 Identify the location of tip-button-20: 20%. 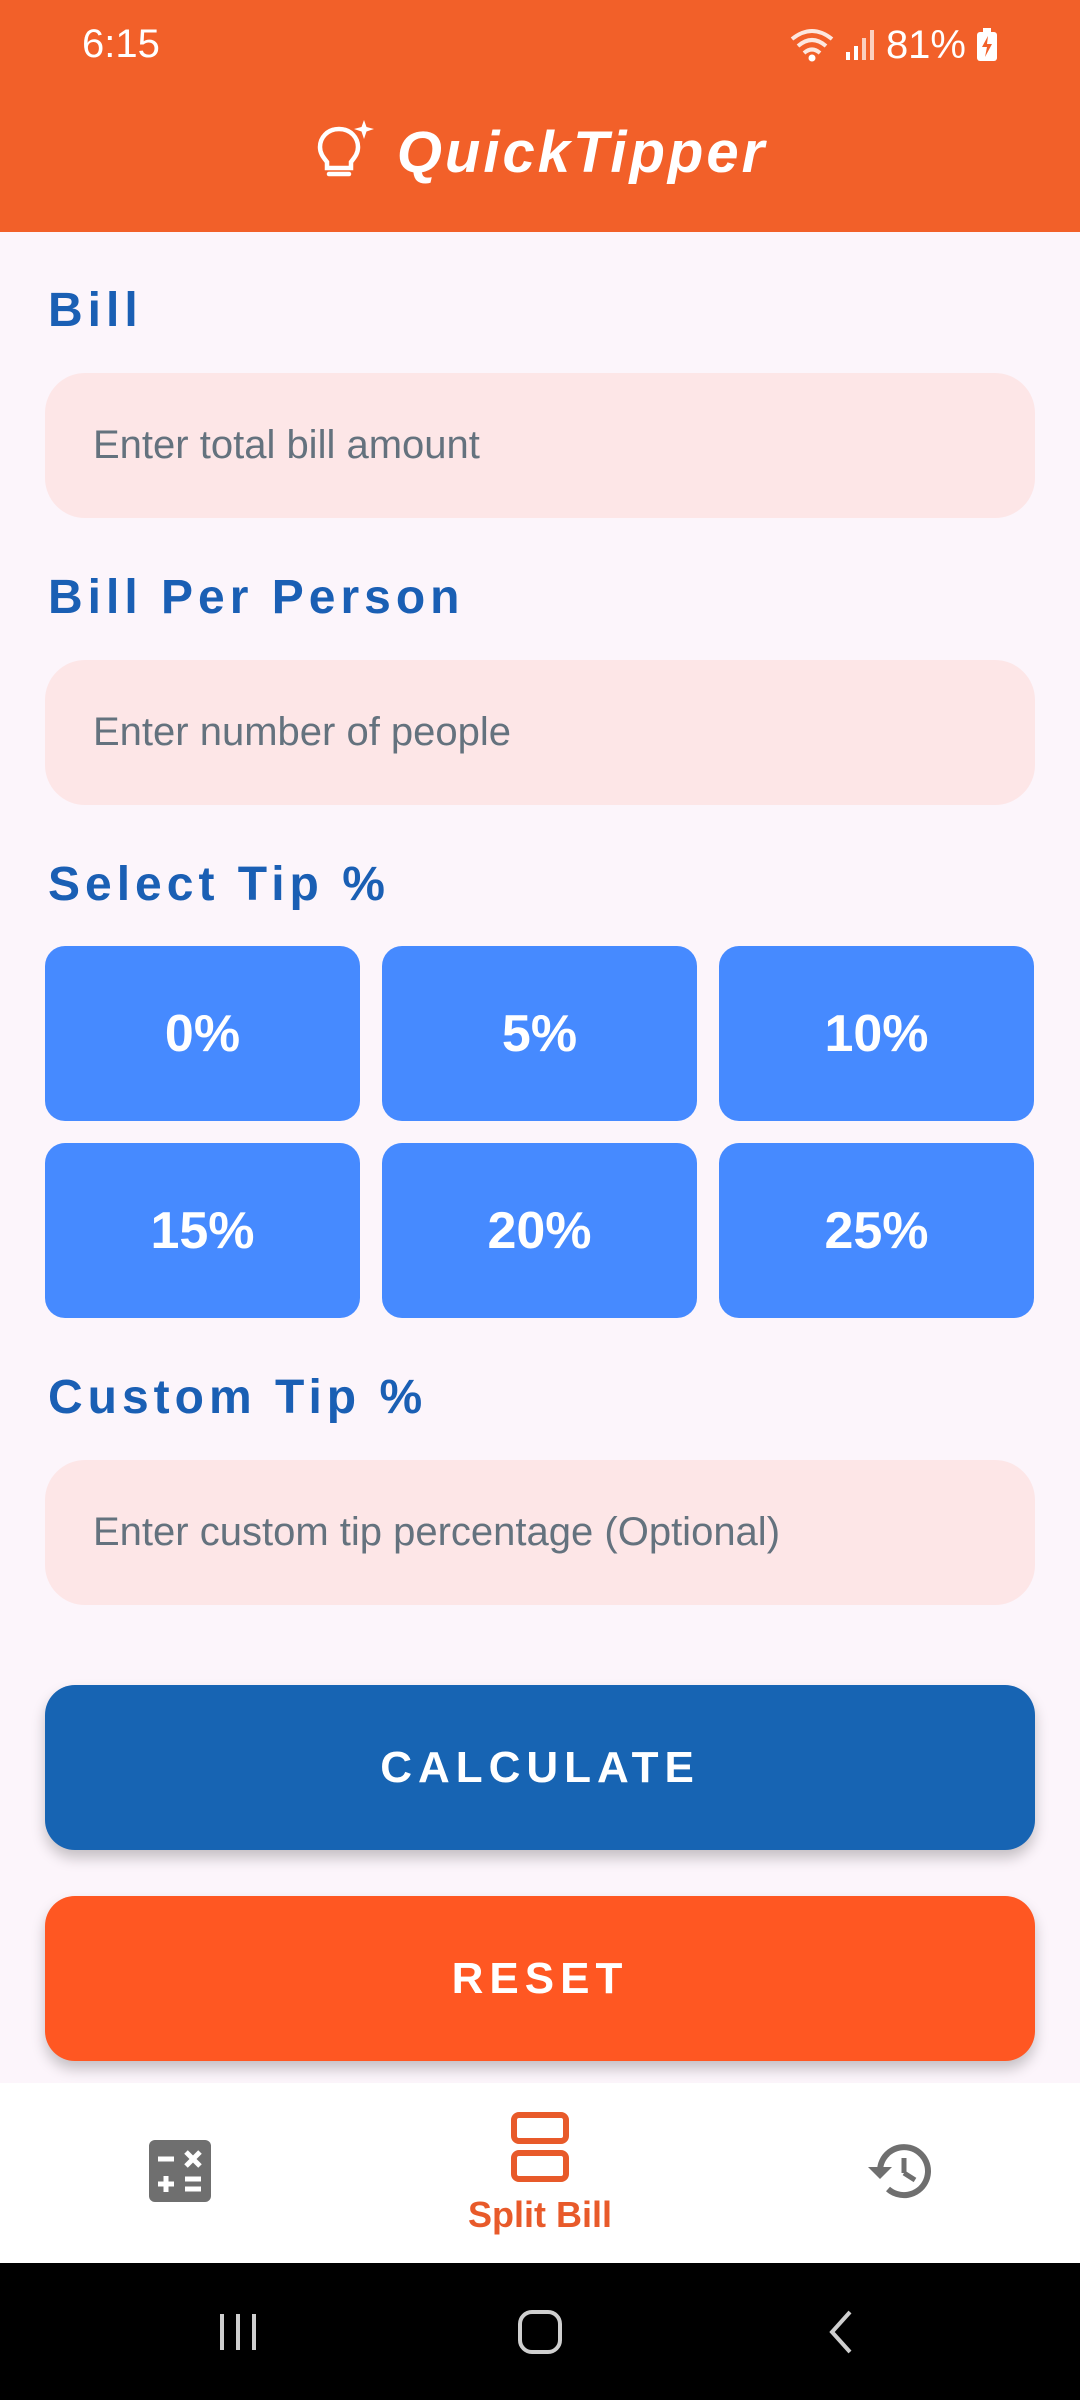
(539, 1230).